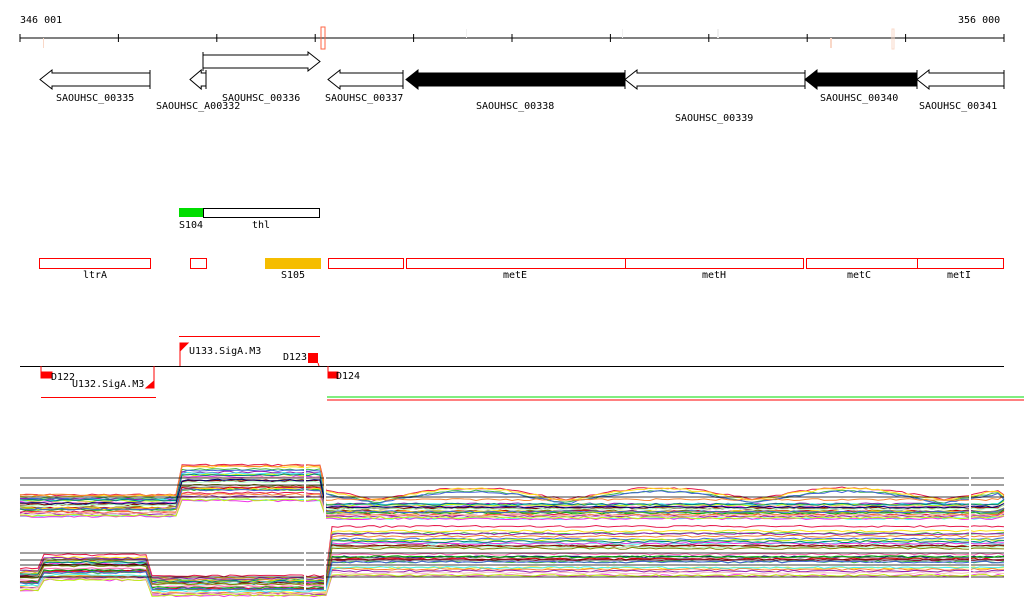 This screenshot has width=1024, height=611. I want to click on feature-s104, so click(191, 212).